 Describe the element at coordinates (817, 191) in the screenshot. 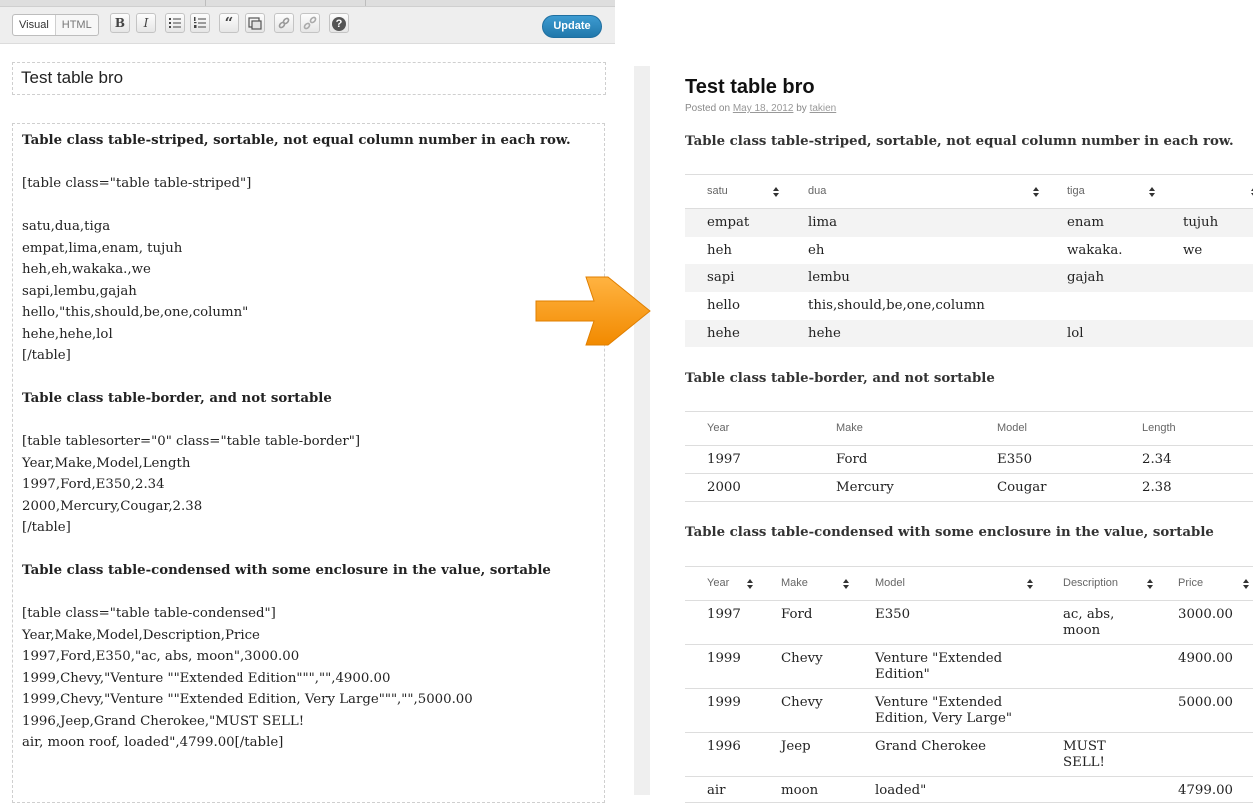

I see `column-header: dua` at that location.